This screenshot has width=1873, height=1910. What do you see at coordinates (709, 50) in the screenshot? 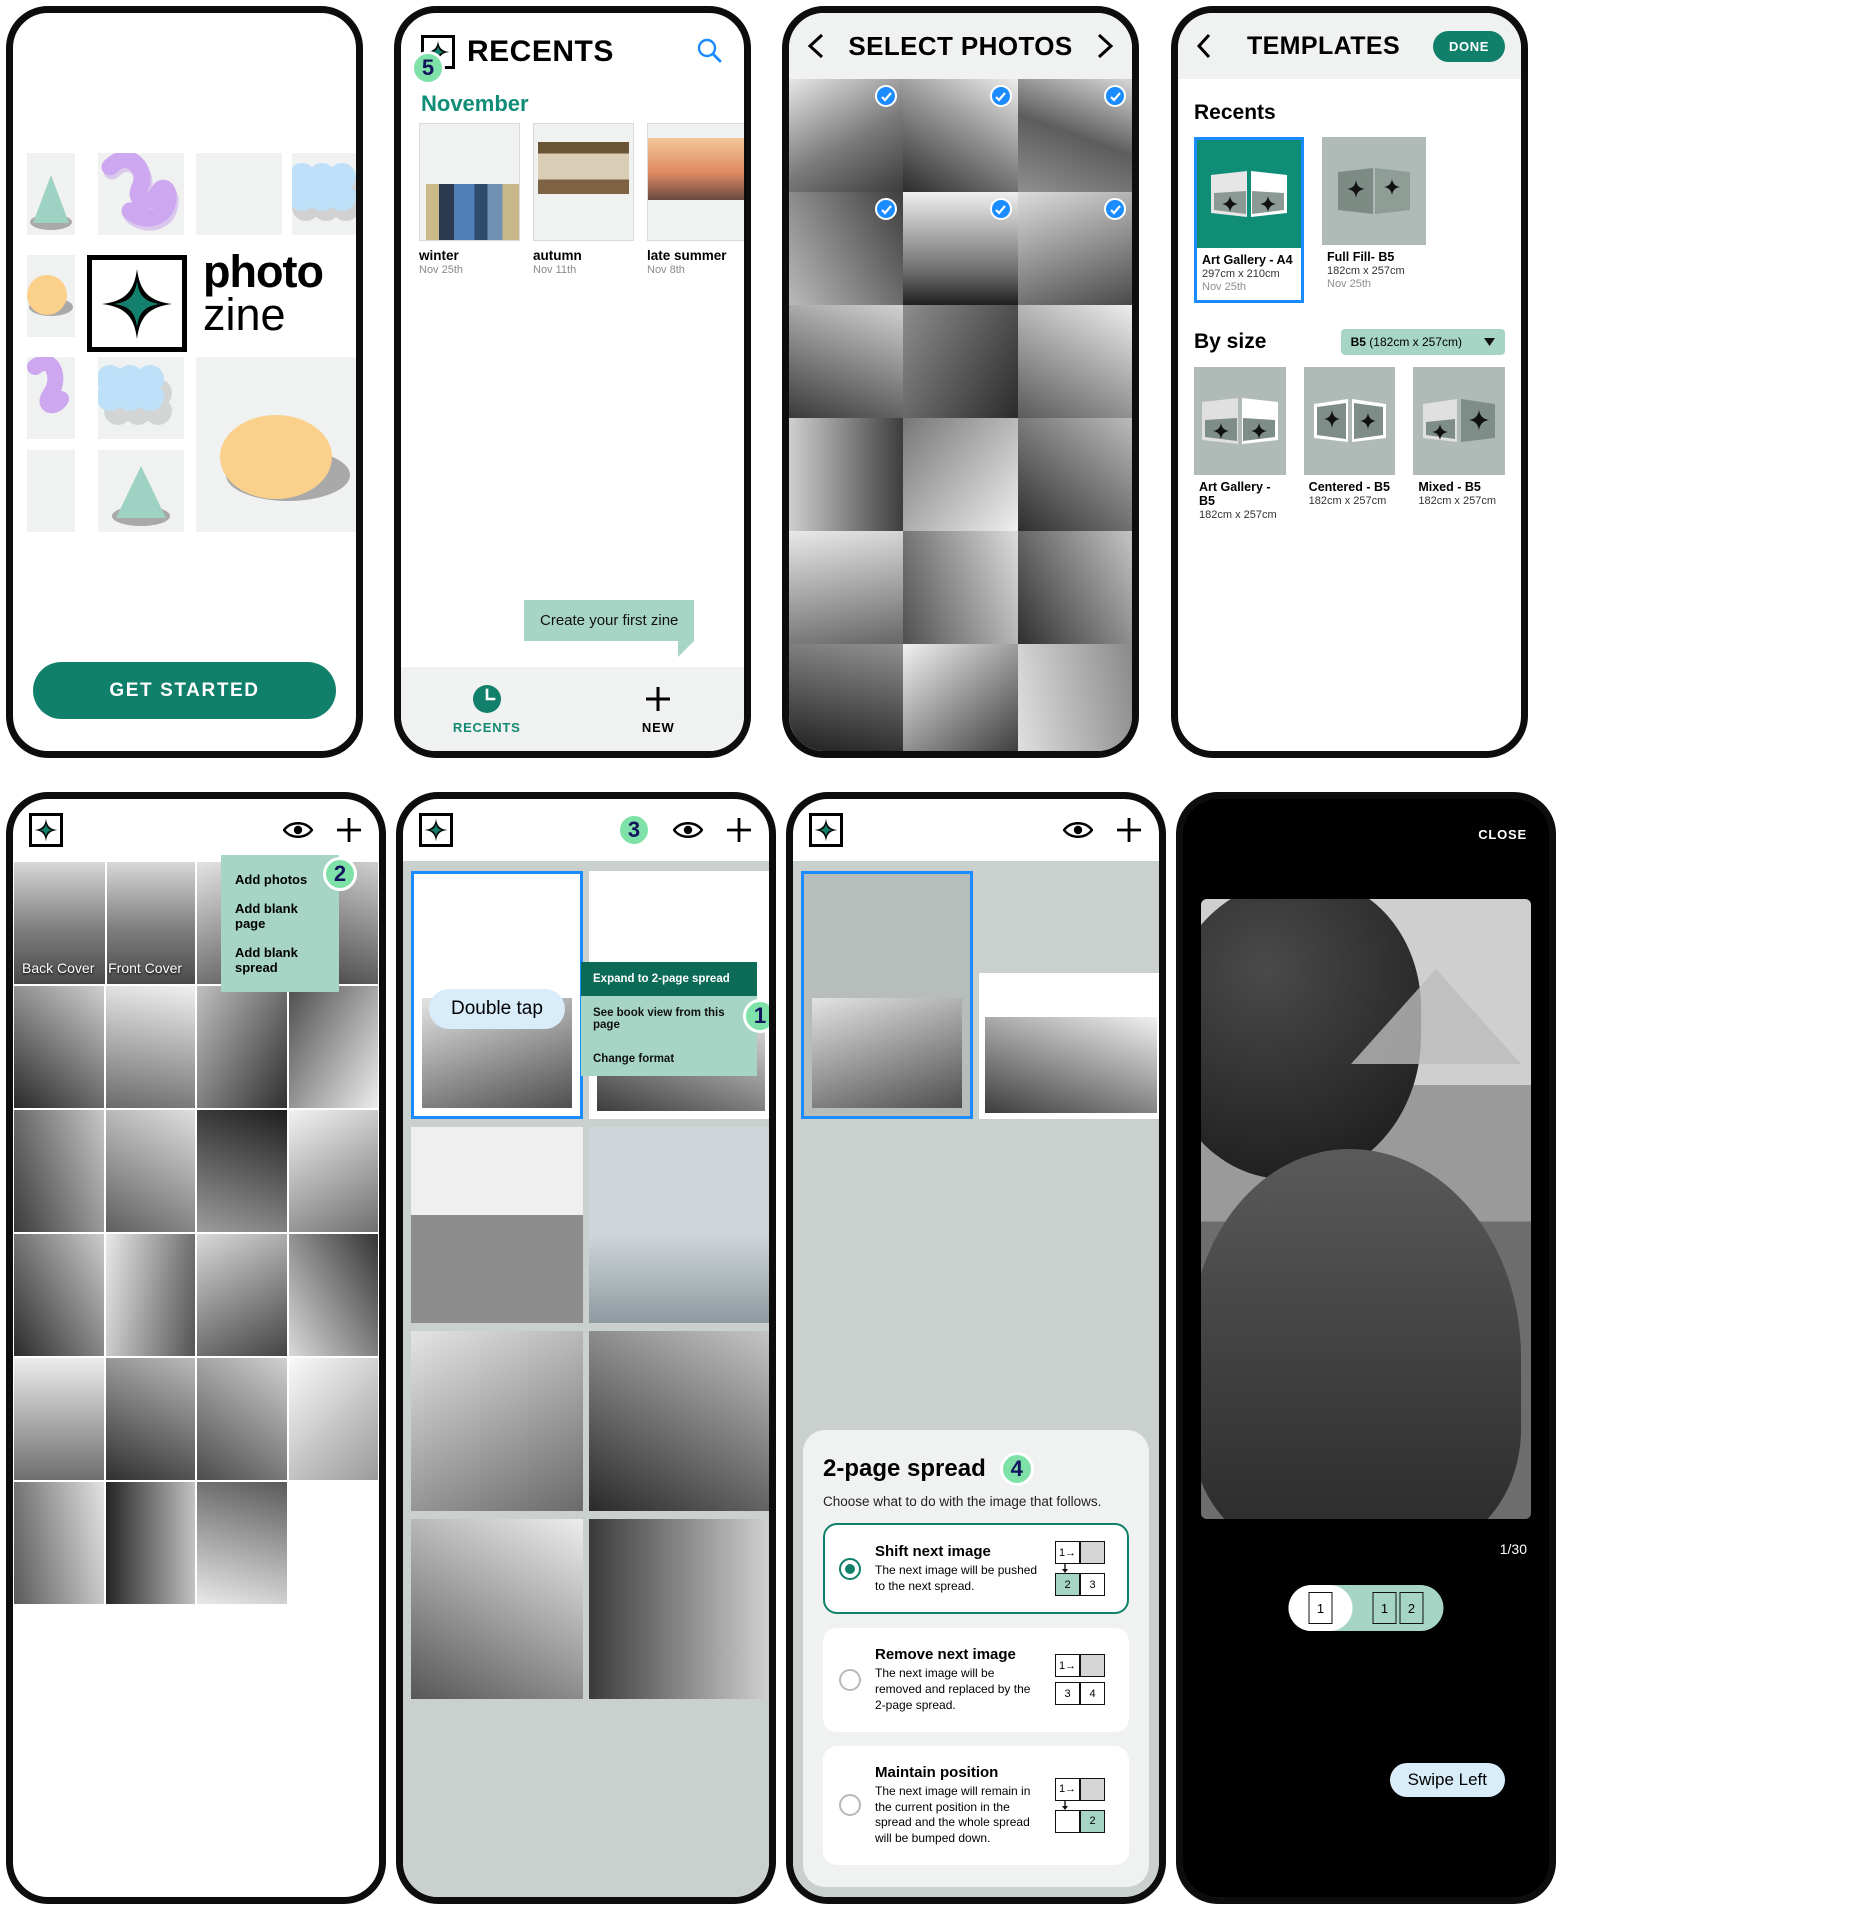
I see `search-icon` at bounding box center [709, 50].